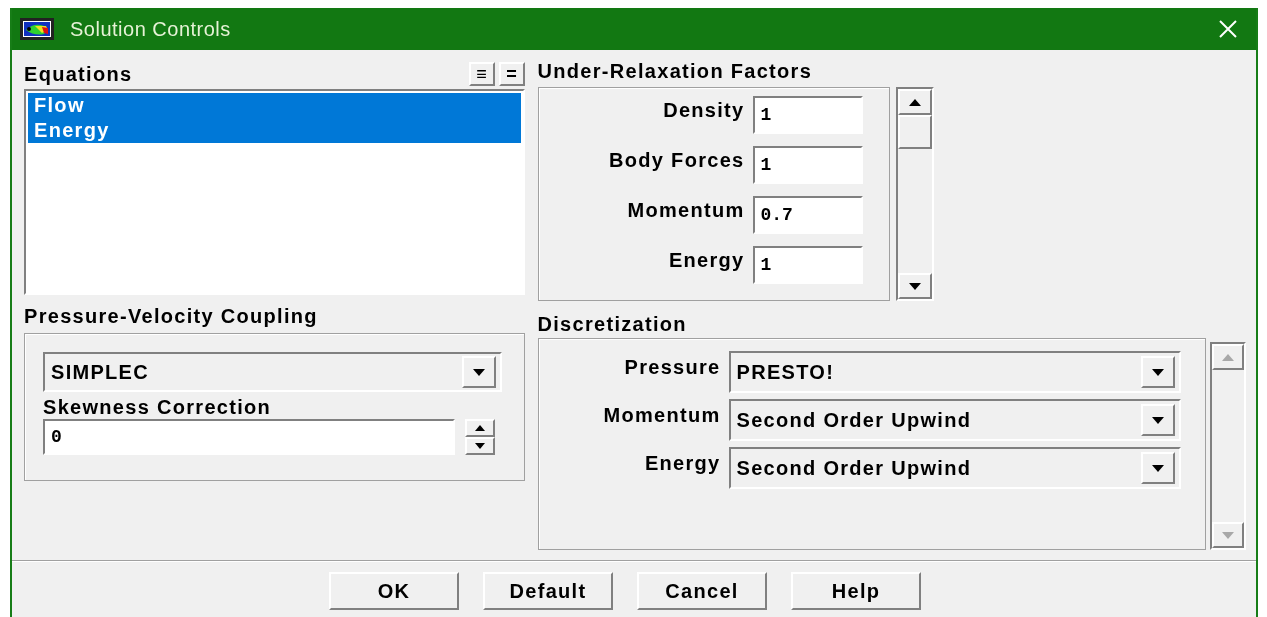 This screenshot has height=617, width=1267. I want to click on view-button: =, so click(511, 74).